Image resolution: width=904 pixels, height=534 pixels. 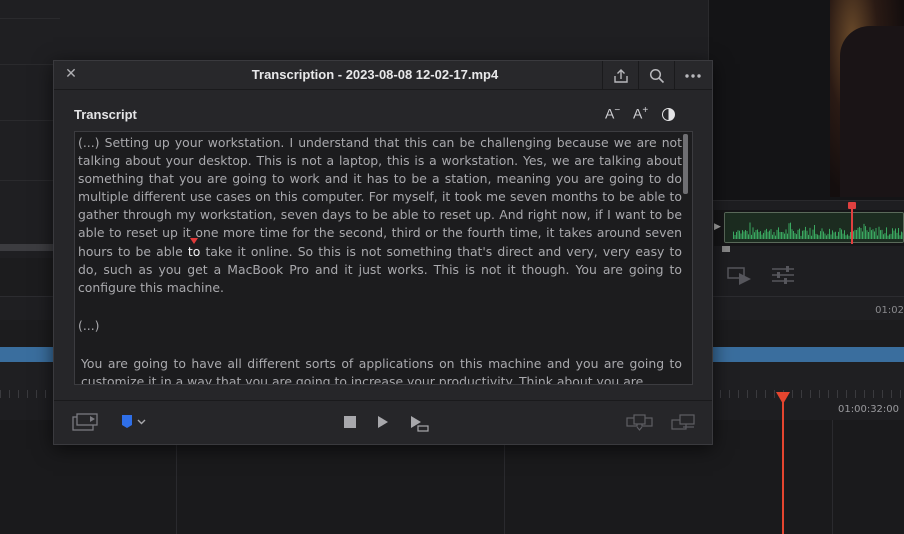 I want to click on transcript-paragraph: (...), so click(x=89, y=325).